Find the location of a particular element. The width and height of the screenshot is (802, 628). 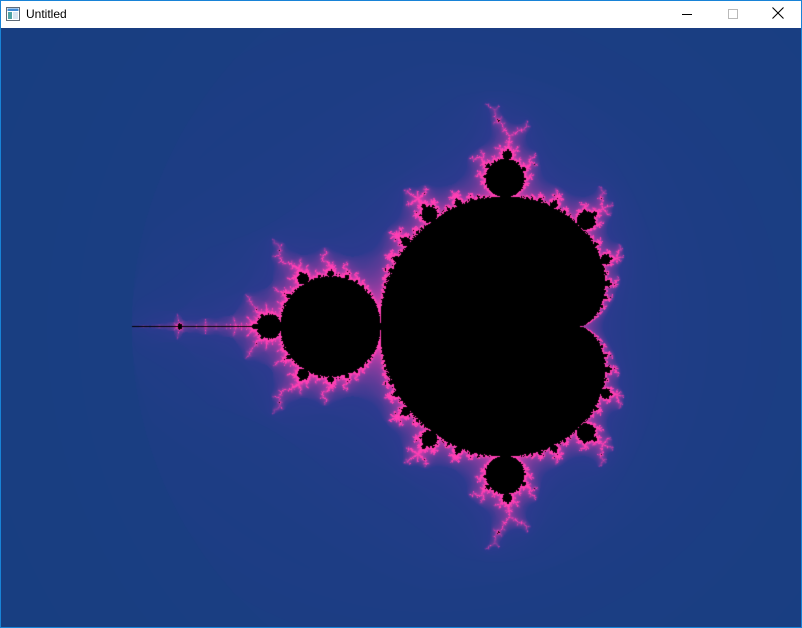

minimize-button is located at coordinates (687, 14).